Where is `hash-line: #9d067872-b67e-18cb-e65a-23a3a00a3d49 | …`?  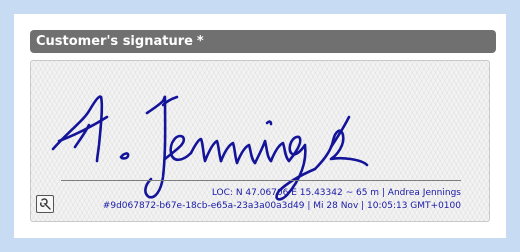 hash-line: #9d067872-b67e-18cb-e65a-23a3a00a3d49 | … is located at coordinates (281, 206).